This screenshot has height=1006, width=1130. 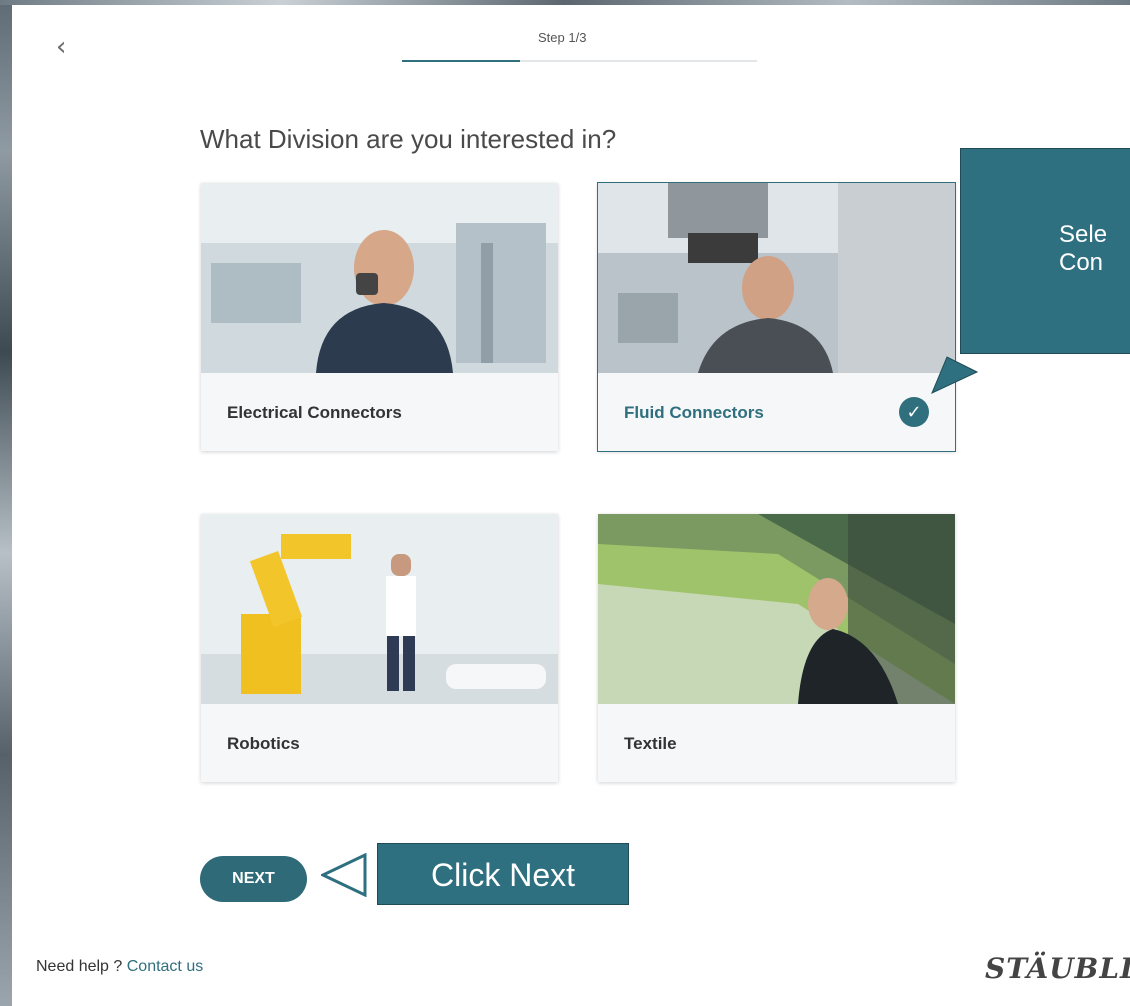 I want to click on step-progress-bar, so click(x=579, y=61).